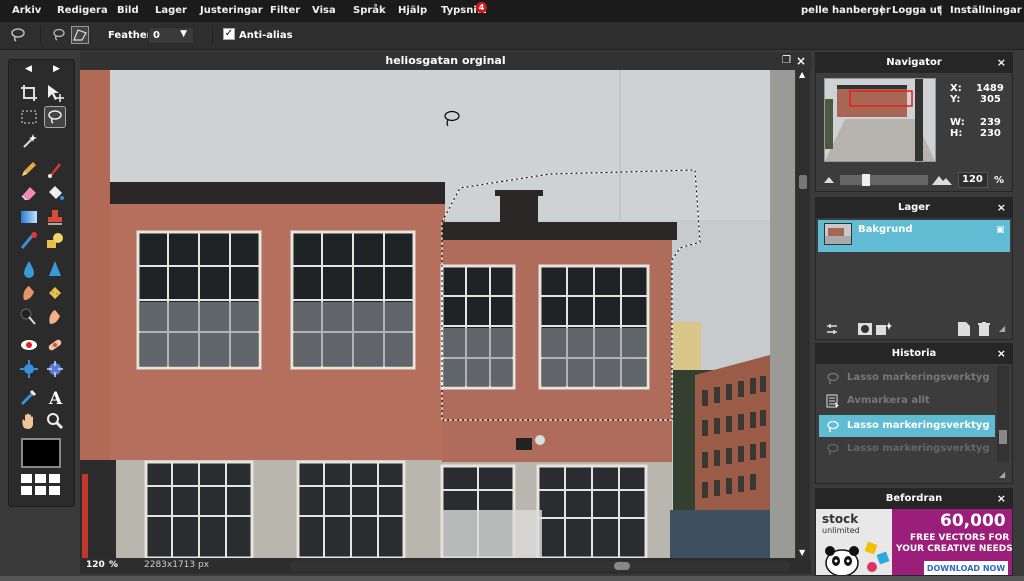  Describe the element at coordinates (59, 35) in the screenshot. I see `free-lasso-icon` at that location.